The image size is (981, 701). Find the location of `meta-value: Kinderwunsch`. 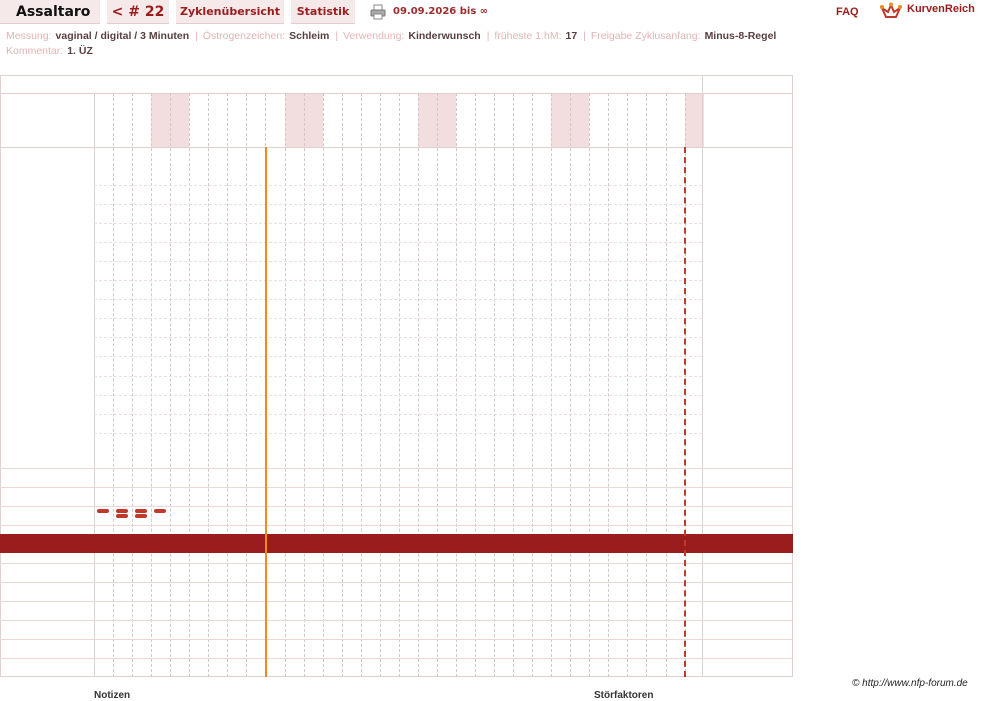

meta-value: Kinderwunsch is located at coordinates (444, 36).